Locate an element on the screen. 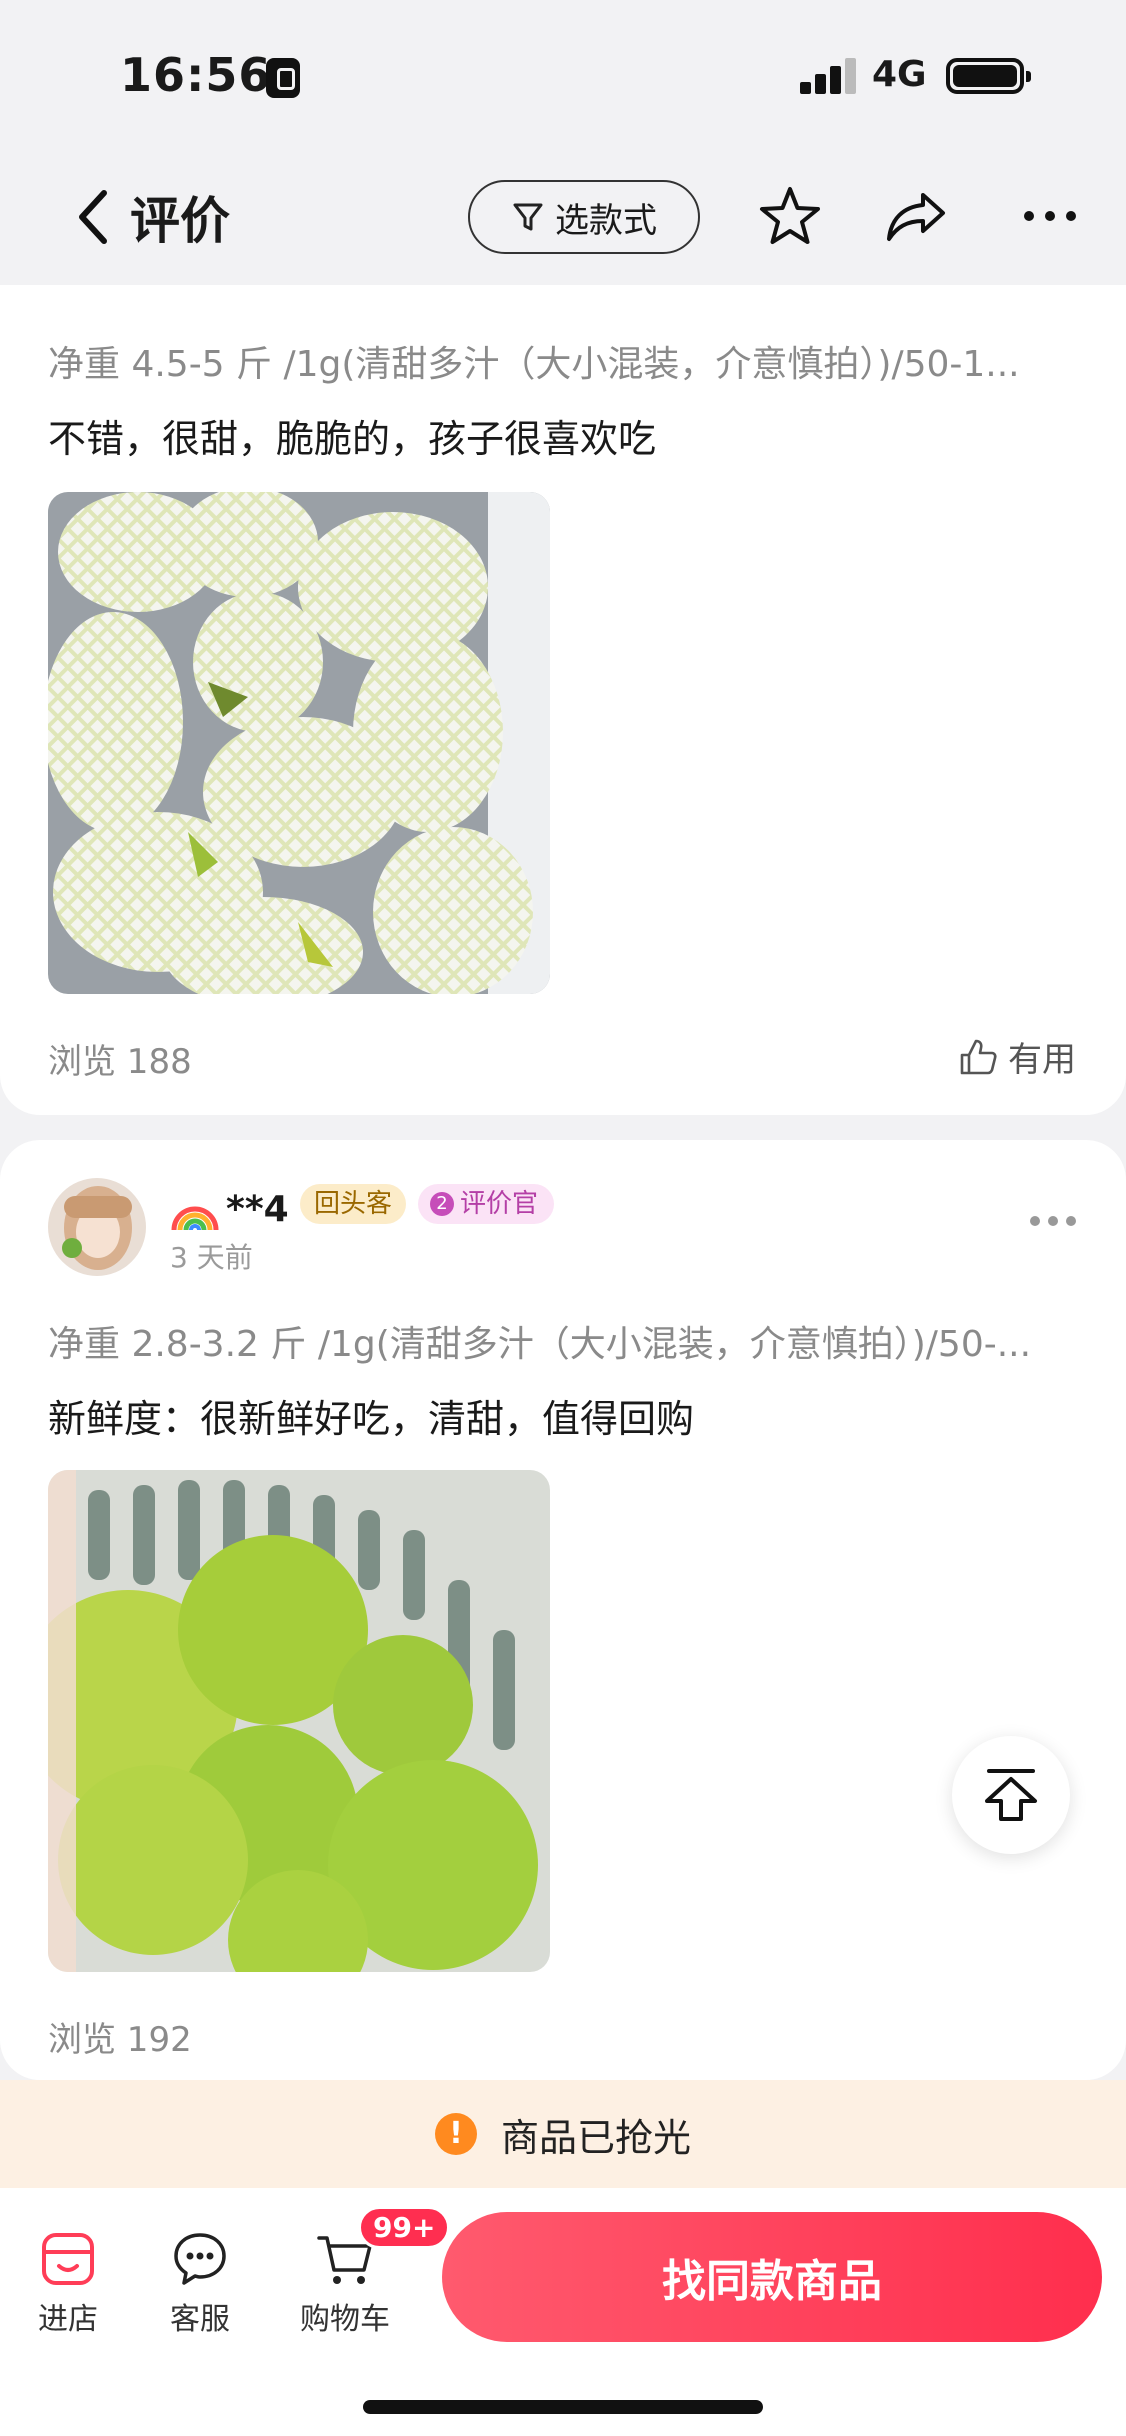 The image size is (1126, 2436). find-similar-button: 找同款商品 is located at coordinates (772, 2277).